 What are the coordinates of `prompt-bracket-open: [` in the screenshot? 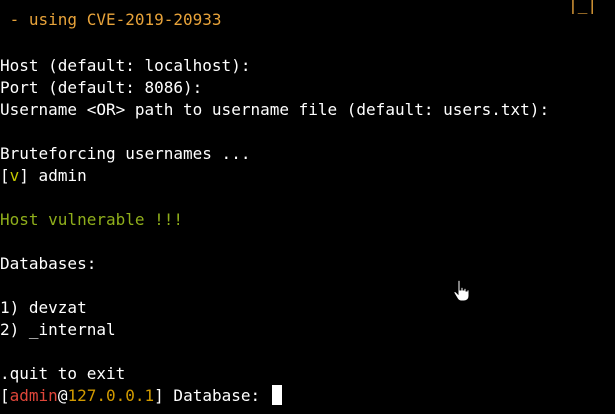 It's located at (5, 395).